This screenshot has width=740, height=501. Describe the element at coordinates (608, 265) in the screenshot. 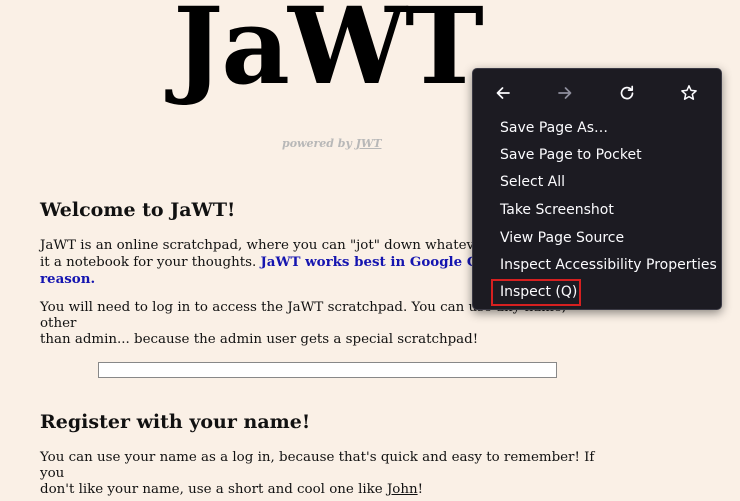

I see `menu-item-inspect-accessibility: Inspect Accessibility Properties` at that location.